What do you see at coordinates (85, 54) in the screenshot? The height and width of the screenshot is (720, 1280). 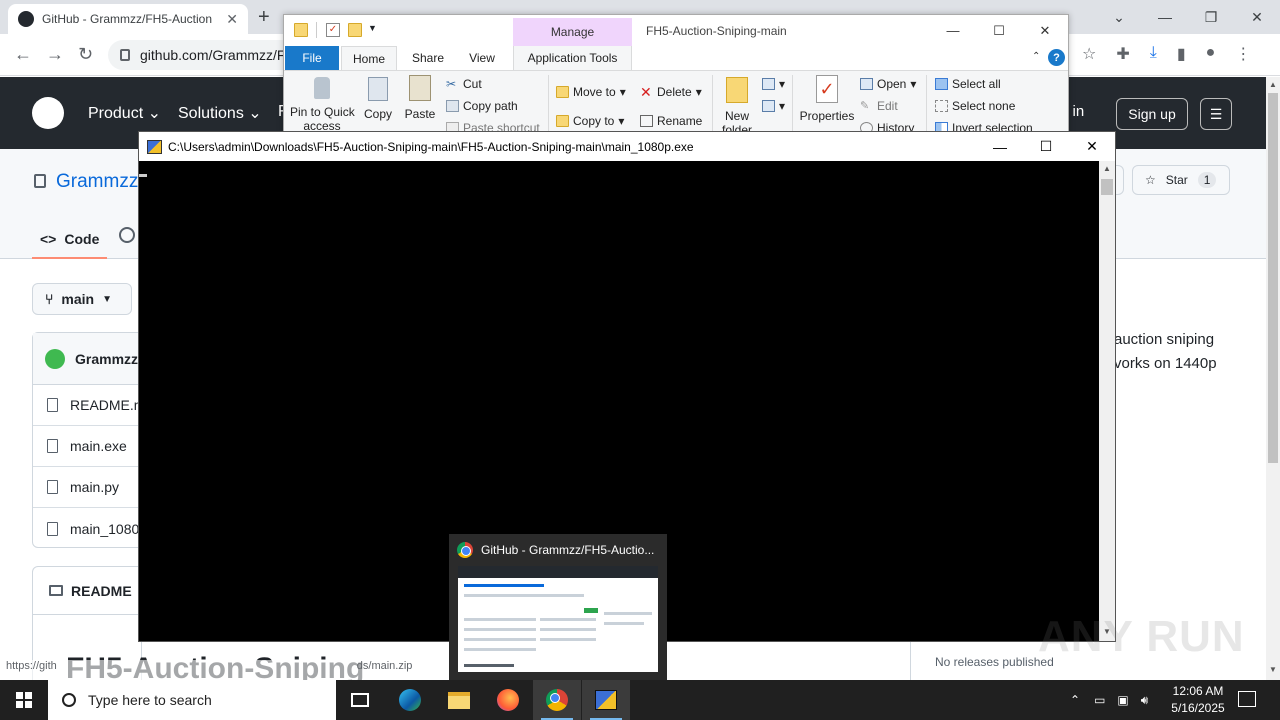 I see `reload-icon: ↻` at bounding box center [85, 54].